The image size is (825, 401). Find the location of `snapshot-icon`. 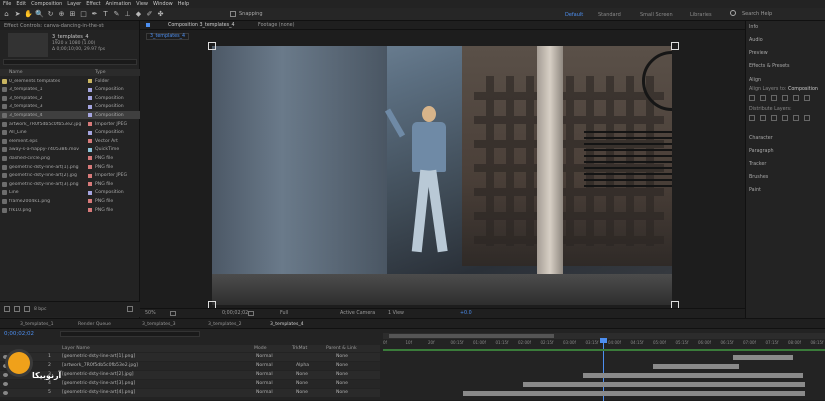

snapshot-icon is located at coordinates (251, 313).